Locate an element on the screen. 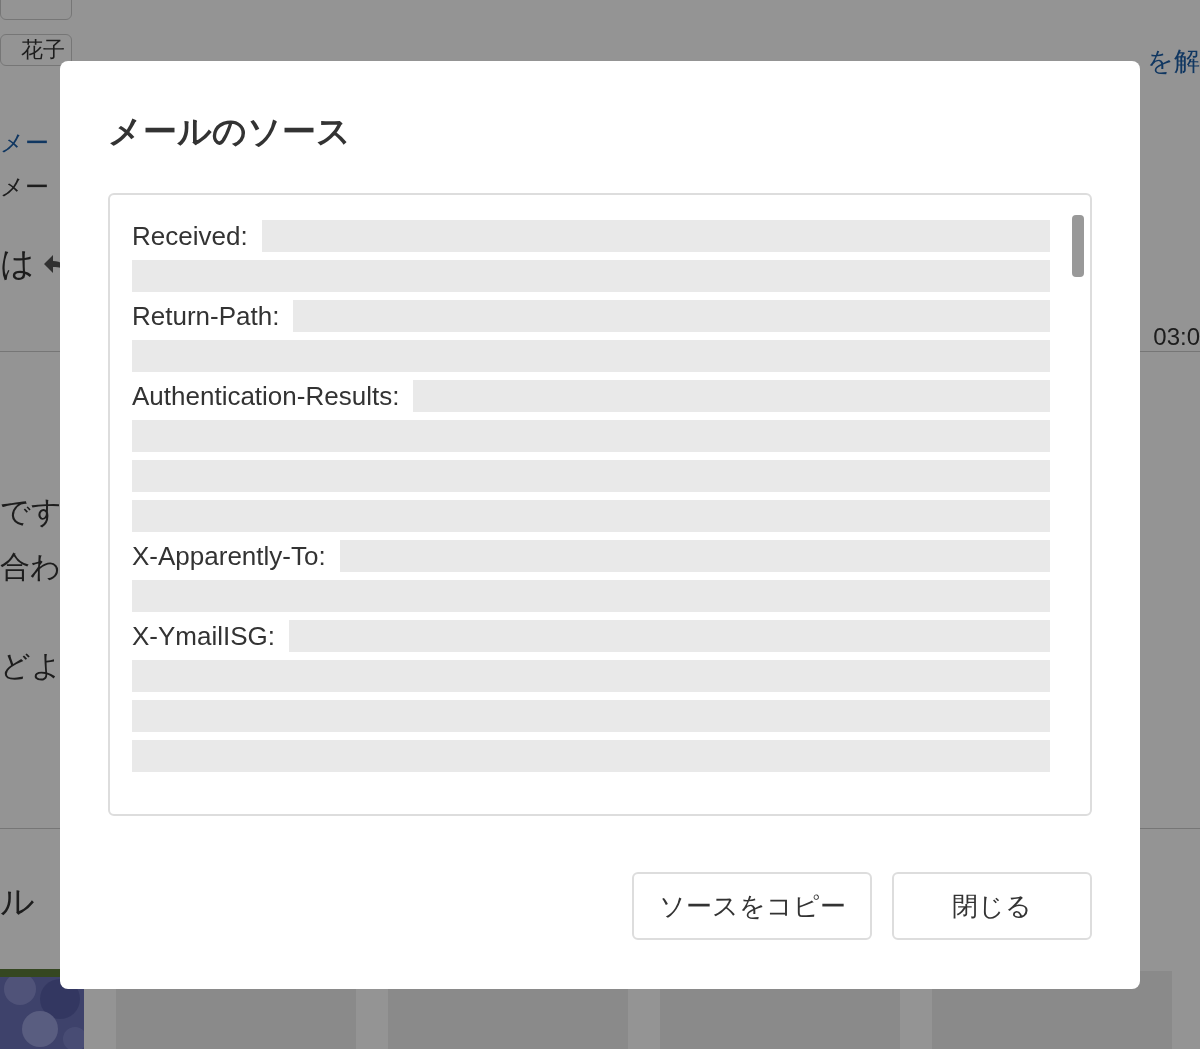 The image size is (1200, 1049). body-text: 合わ is located at coordinates (30, 566).